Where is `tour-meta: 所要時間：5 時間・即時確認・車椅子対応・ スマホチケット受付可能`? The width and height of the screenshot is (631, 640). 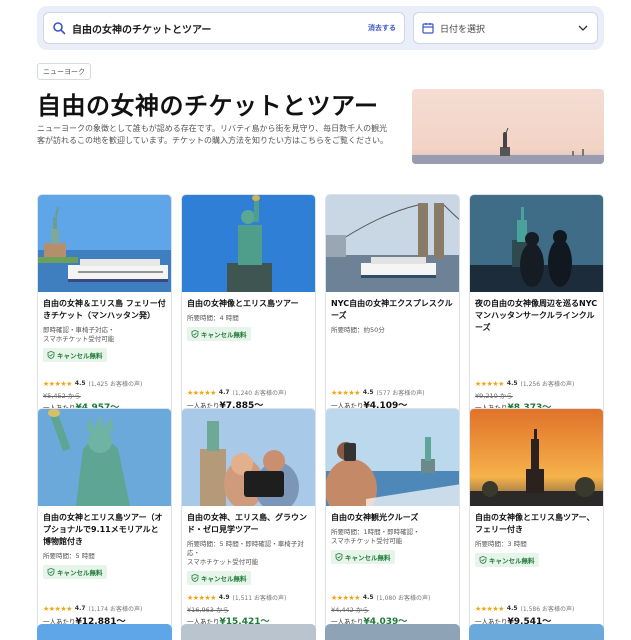 tour-meta: 所要時間：5 時間・即時確認・車椅子対応・ スマホチケット受付可能 is located at coordinates (245, 553).